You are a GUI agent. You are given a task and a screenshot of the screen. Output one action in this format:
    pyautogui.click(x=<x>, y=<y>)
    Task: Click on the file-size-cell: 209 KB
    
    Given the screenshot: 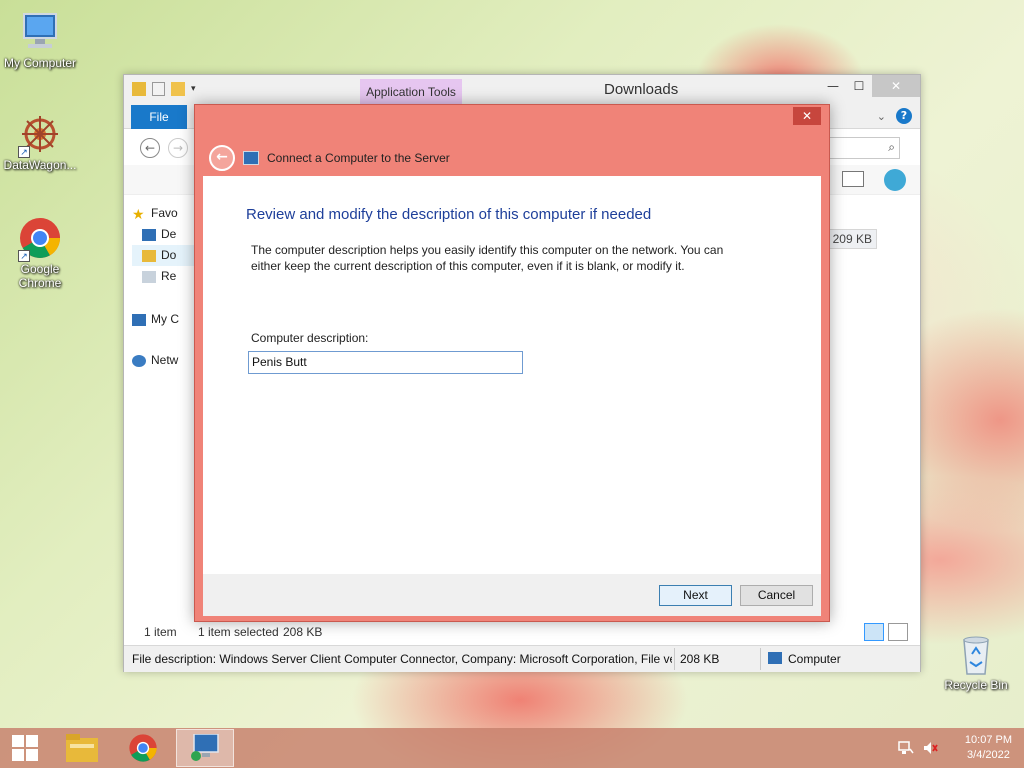 What is the action you would take?
    pyautogui.click(x=853, y=239)
    